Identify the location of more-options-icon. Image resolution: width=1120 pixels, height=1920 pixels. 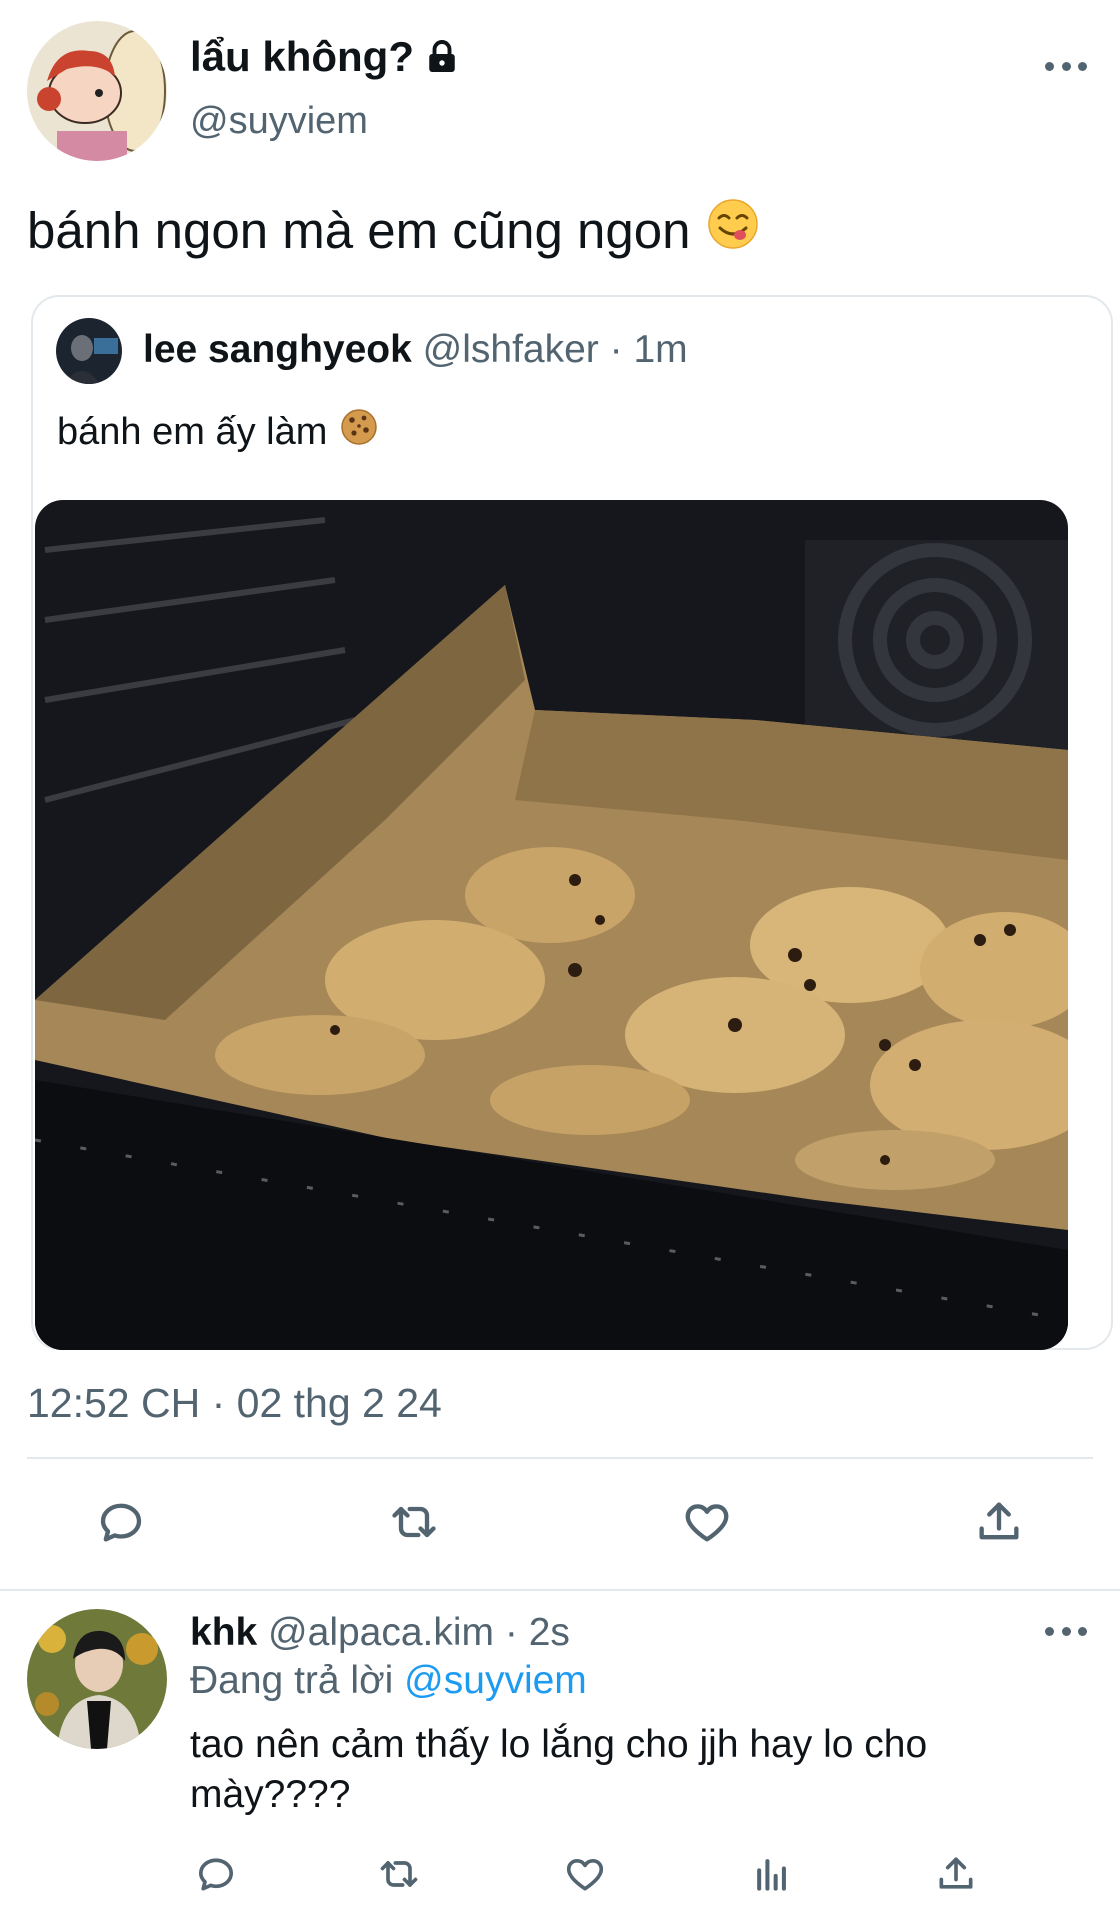
(1066, 66).